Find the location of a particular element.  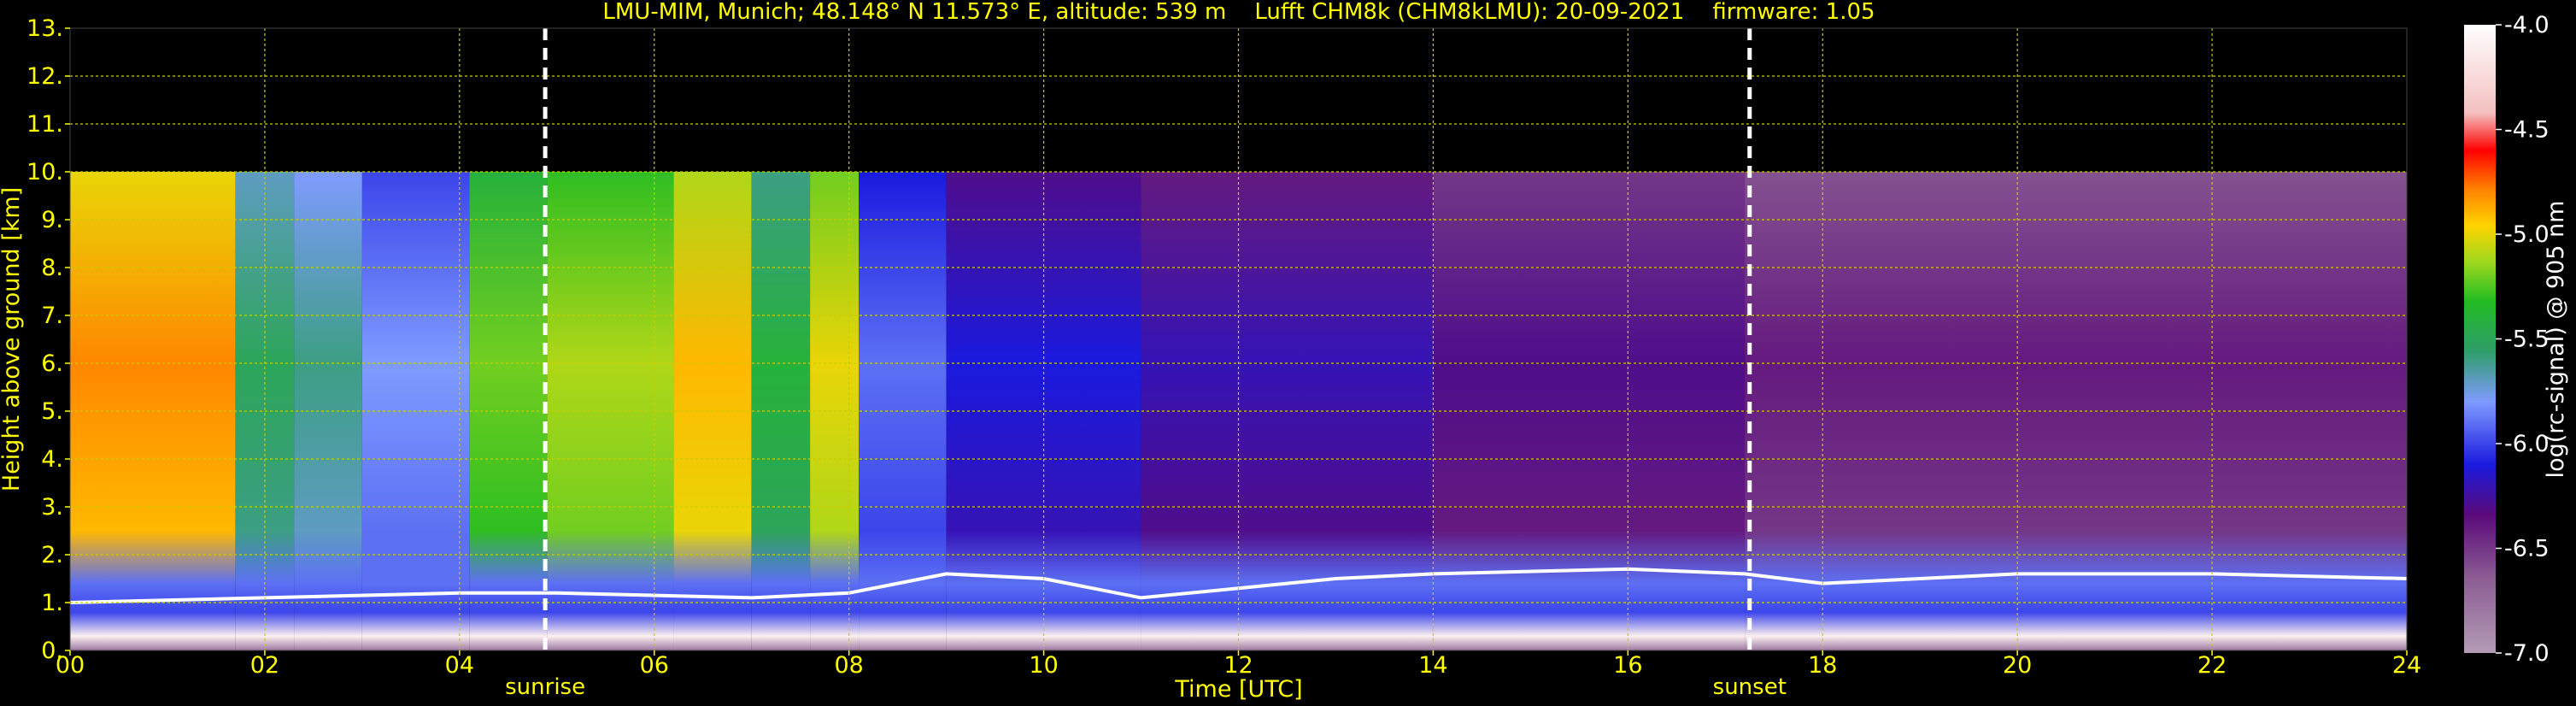

x-tick-label: 22 is located at coordinates (2212, 665).